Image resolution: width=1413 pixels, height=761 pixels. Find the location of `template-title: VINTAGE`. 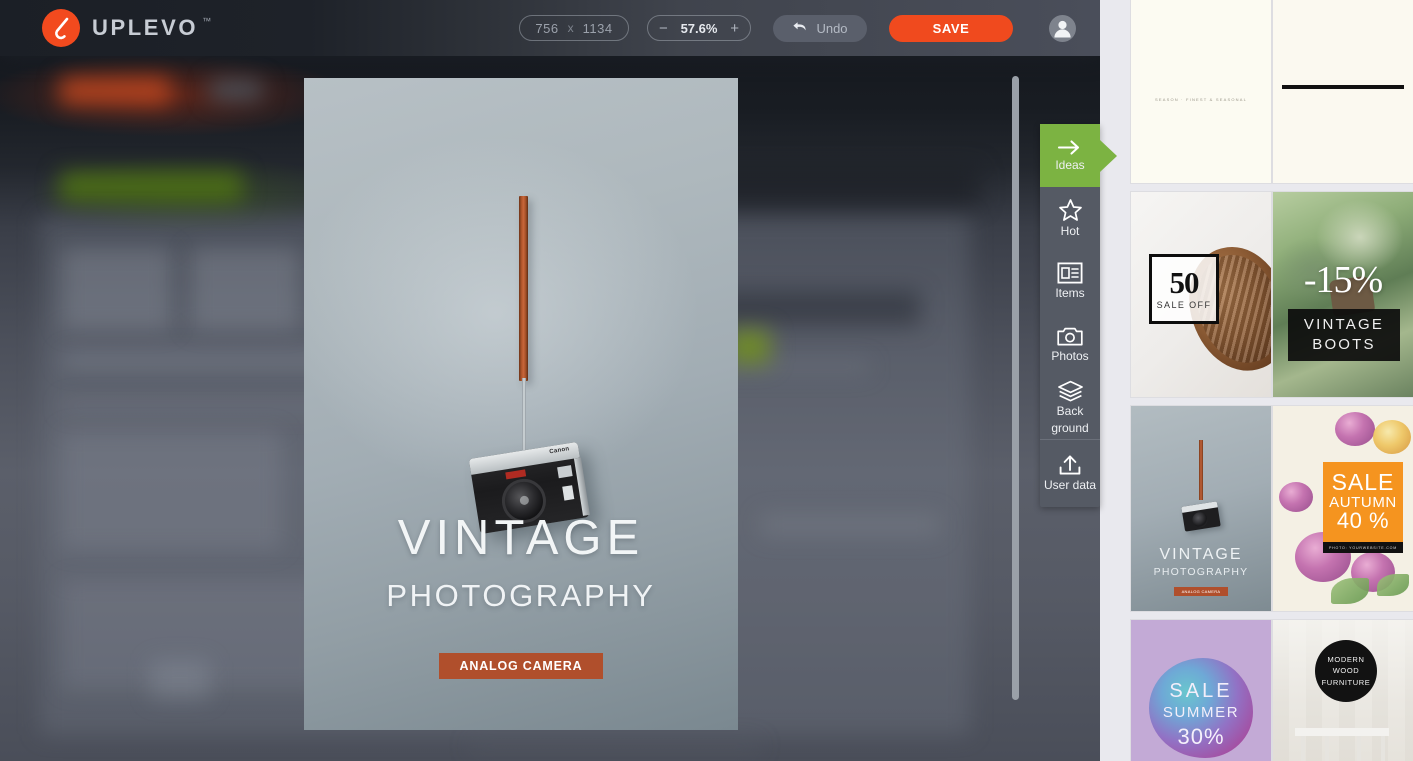

template-title: VINTAGE is located at coordinates (1201, 554).